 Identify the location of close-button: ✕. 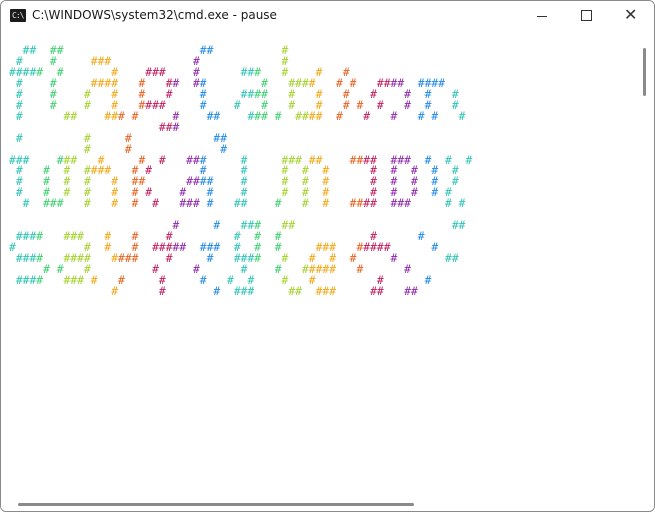
(631, 16).